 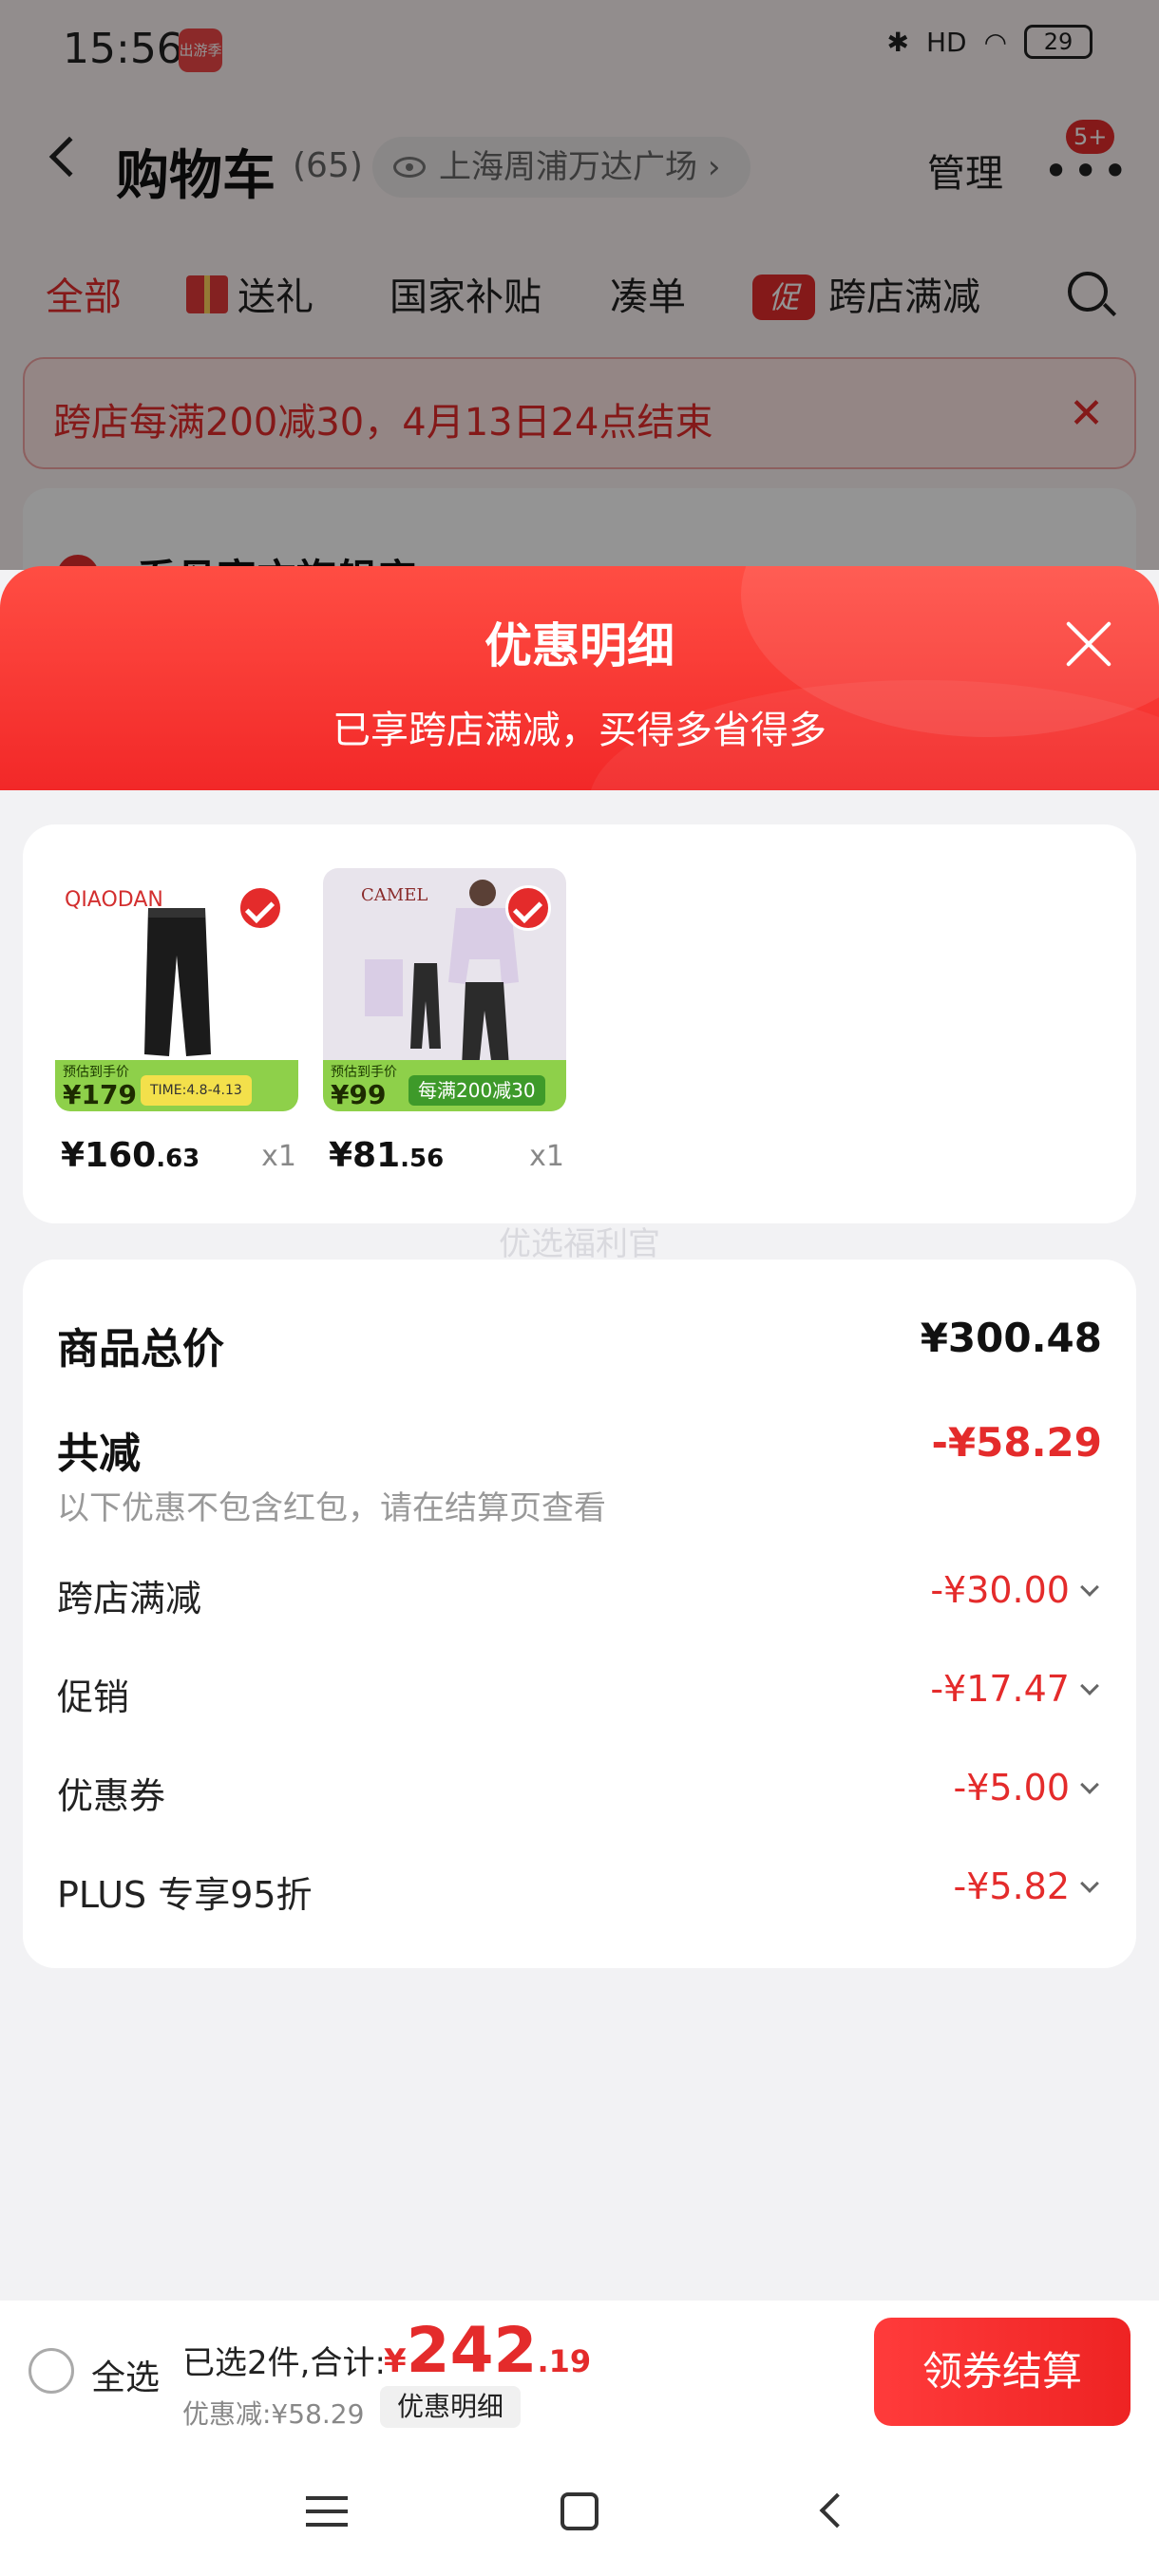 I want to click on total-yen: ¥, so click(x=395, y=2361).